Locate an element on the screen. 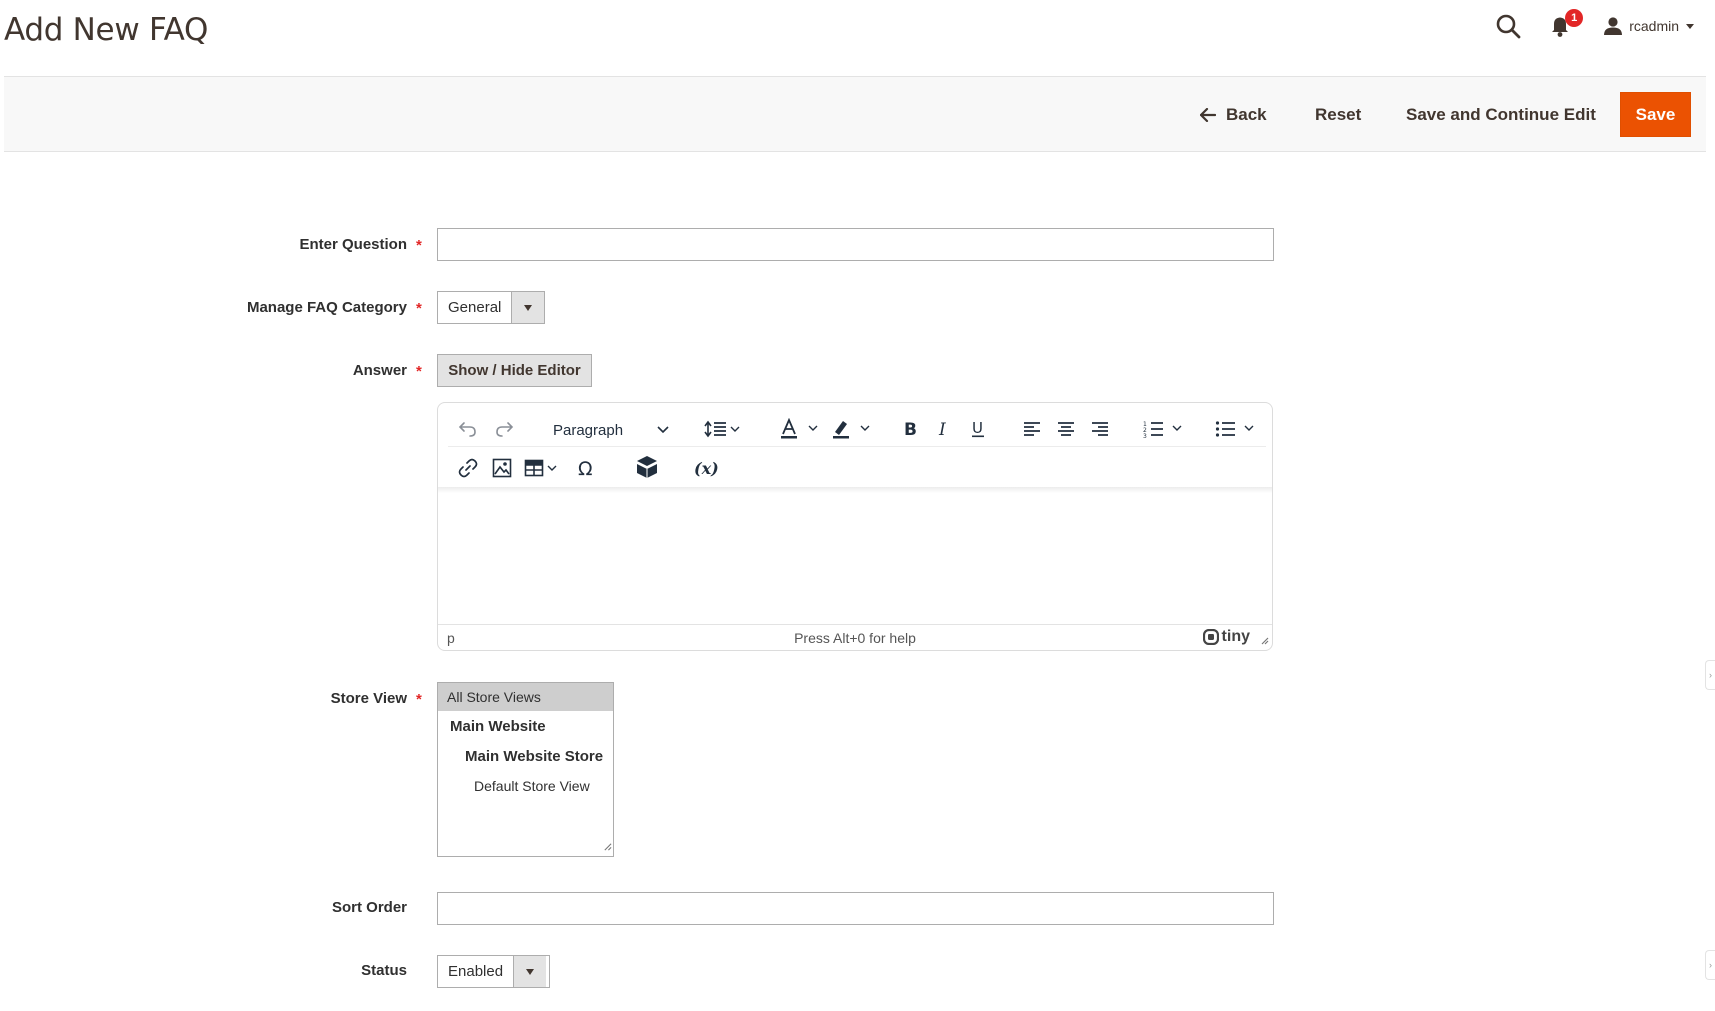 Image resolution: width=1715 pixels, height=1011 pixels. editor-content-area is located at coordinates (855, 559).